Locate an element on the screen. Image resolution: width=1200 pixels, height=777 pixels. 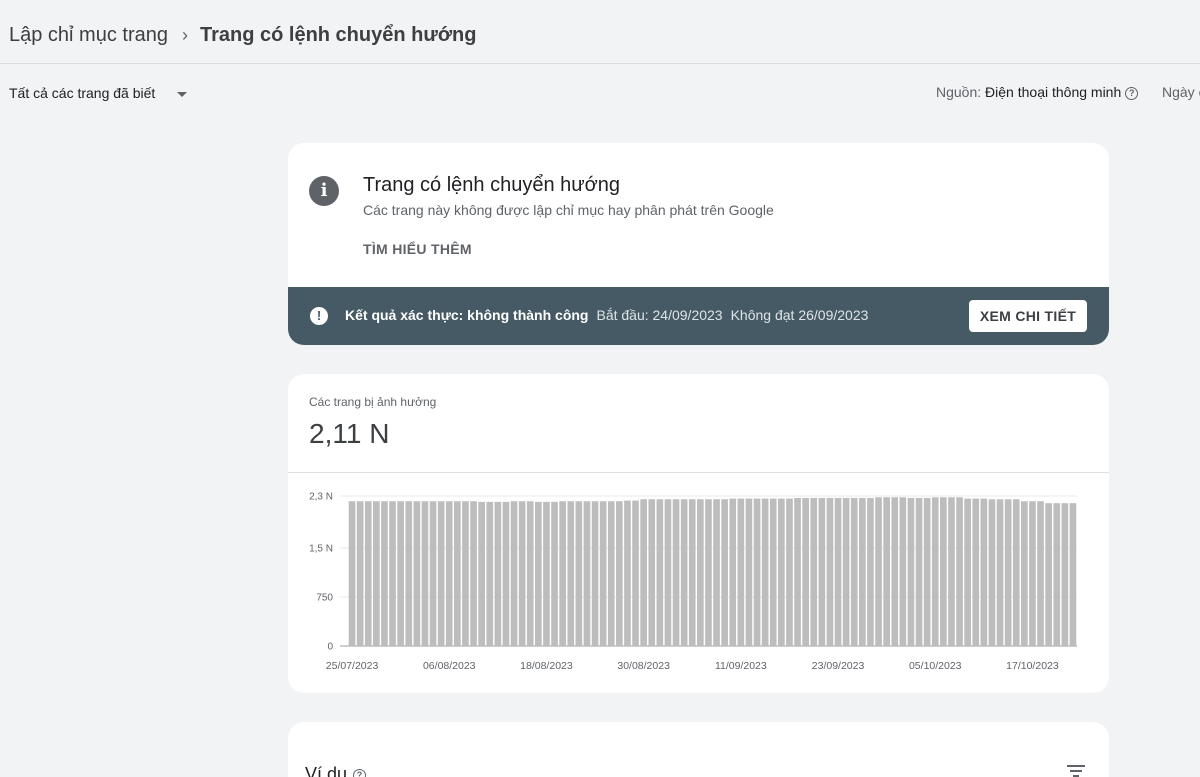
filter-icon is located at coordinates (1076, 770).